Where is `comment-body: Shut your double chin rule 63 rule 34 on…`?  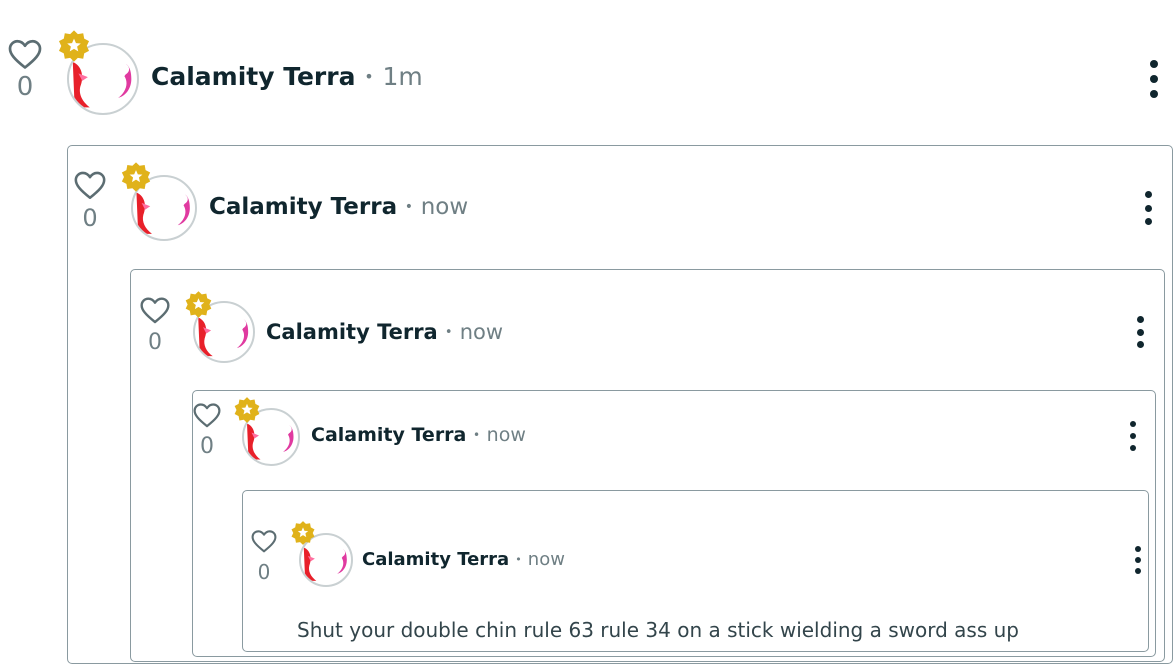
comment-body: Shut your double chin rule 63 rule 34 on… is located at coordinates (658, 630).